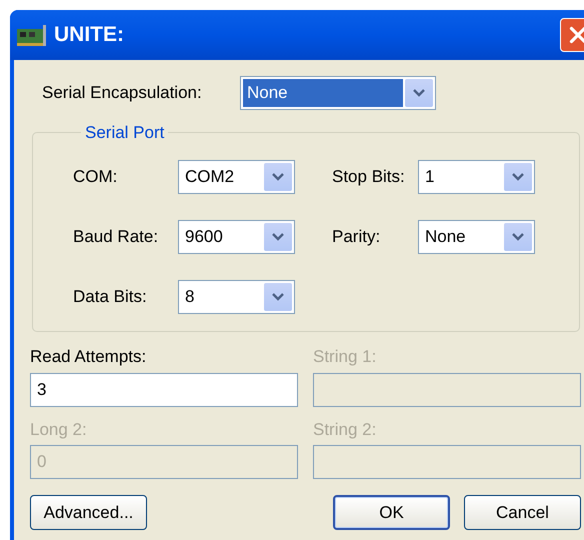 This screenshot has width=584, height=540. What do you see at coordinates (95, 177) in the screenshot?
I see `field-label: COM:` at bounding box center [95, 177].